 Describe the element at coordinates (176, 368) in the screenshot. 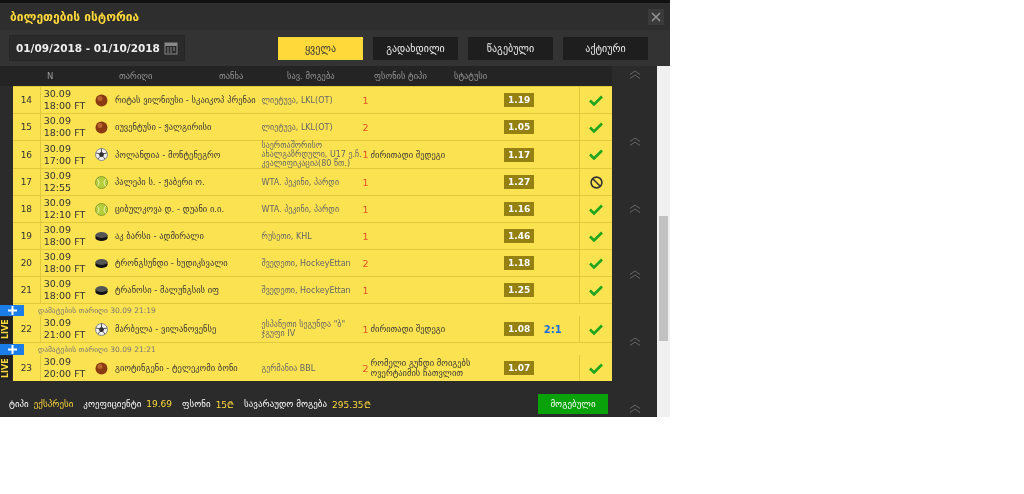

I see `match-name: გიოტინგენი - ტელეკომი ბონი` at that location.